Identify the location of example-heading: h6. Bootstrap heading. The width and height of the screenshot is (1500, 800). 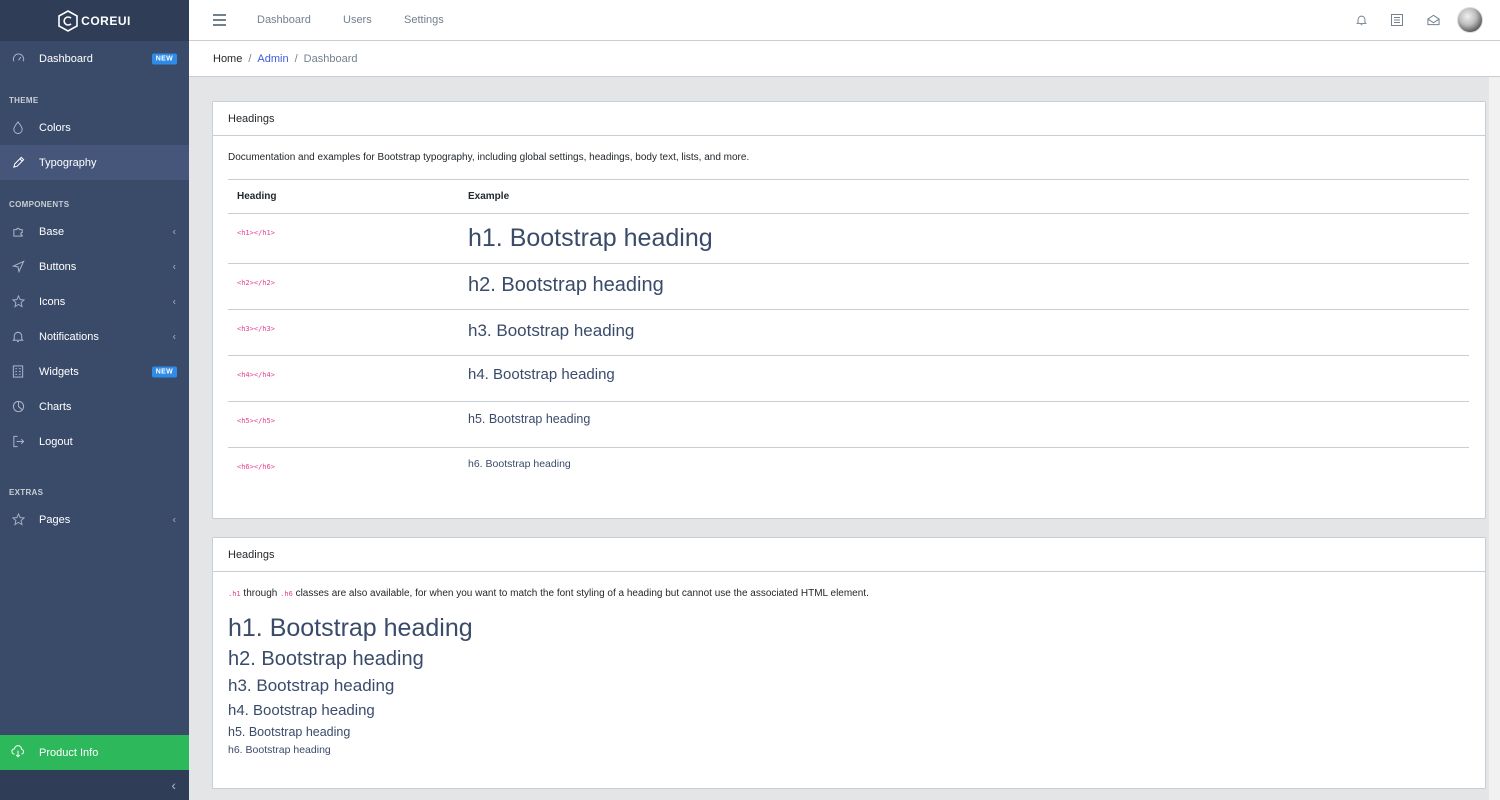
(519, 464).